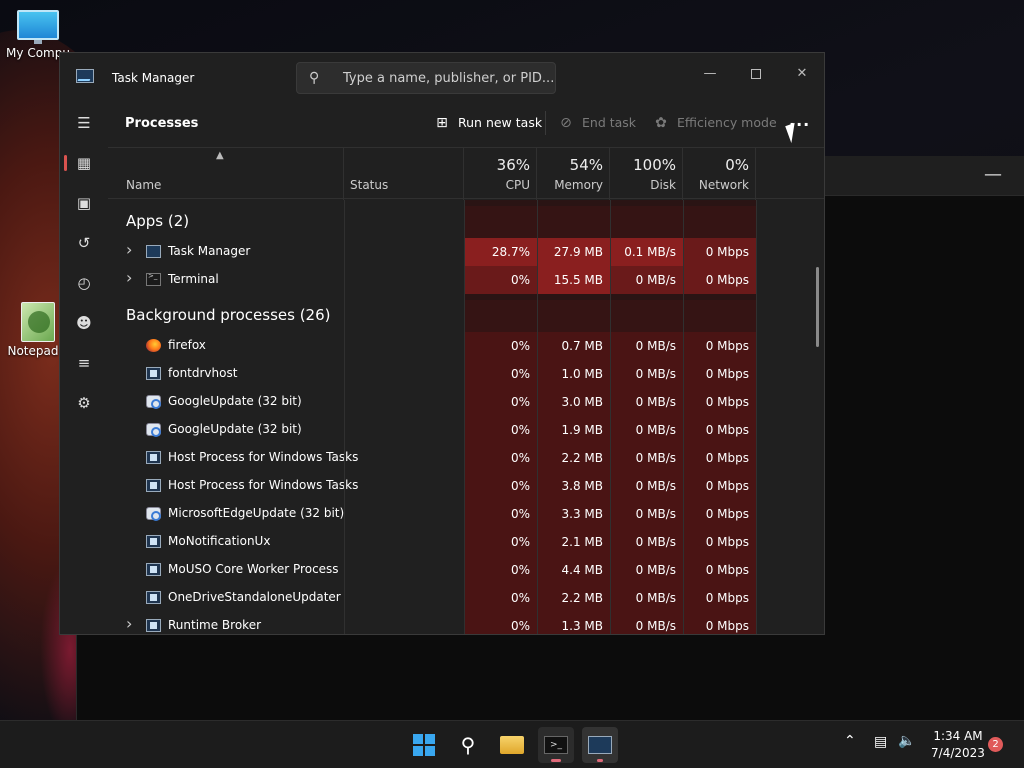 The image size is (1024, 768). I want to click on nav-services-icon: ⚙, so click(84, 403).